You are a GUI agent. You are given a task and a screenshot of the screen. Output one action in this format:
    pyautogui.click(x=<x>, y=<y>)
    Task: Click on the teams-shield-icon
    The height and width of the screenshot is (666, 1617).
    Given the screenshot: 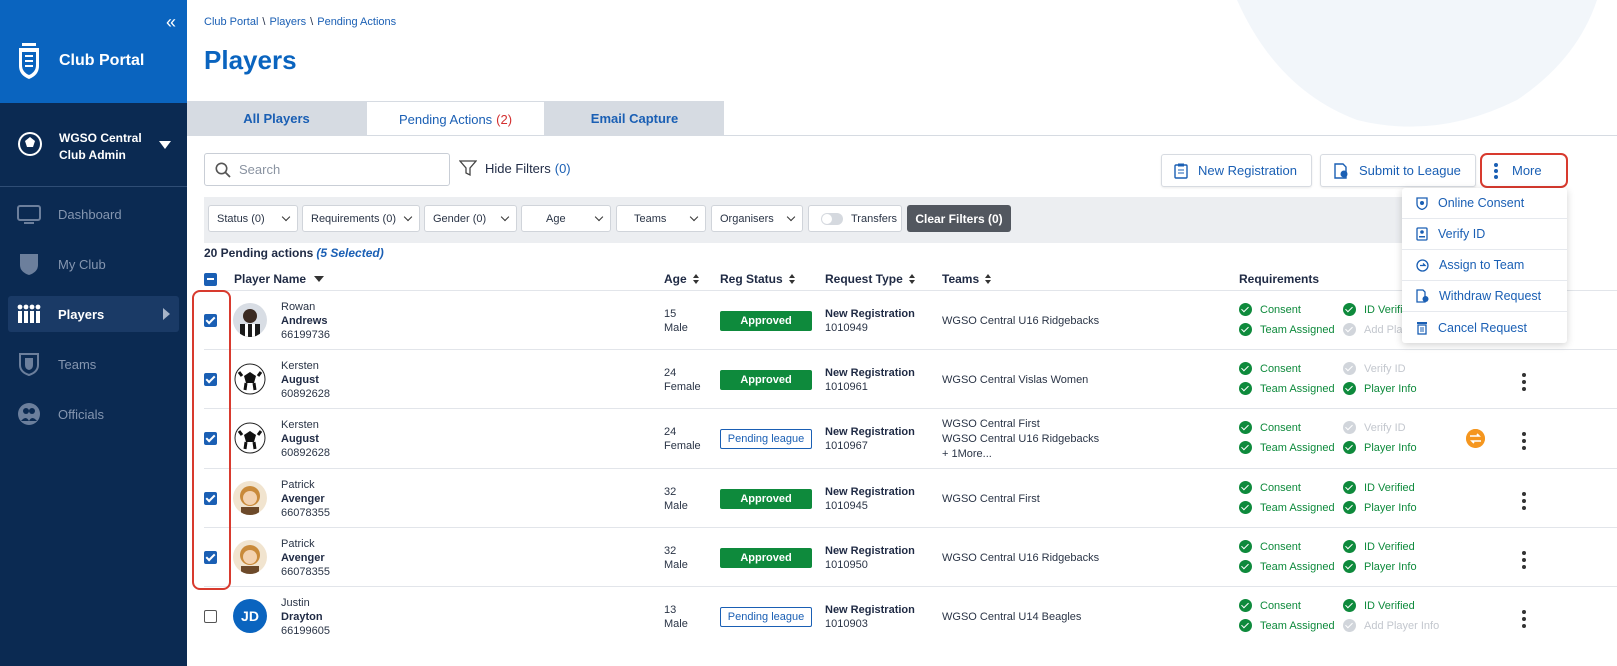 What is the action you would take?
    pyautogui.click(x=29, y=364)
    